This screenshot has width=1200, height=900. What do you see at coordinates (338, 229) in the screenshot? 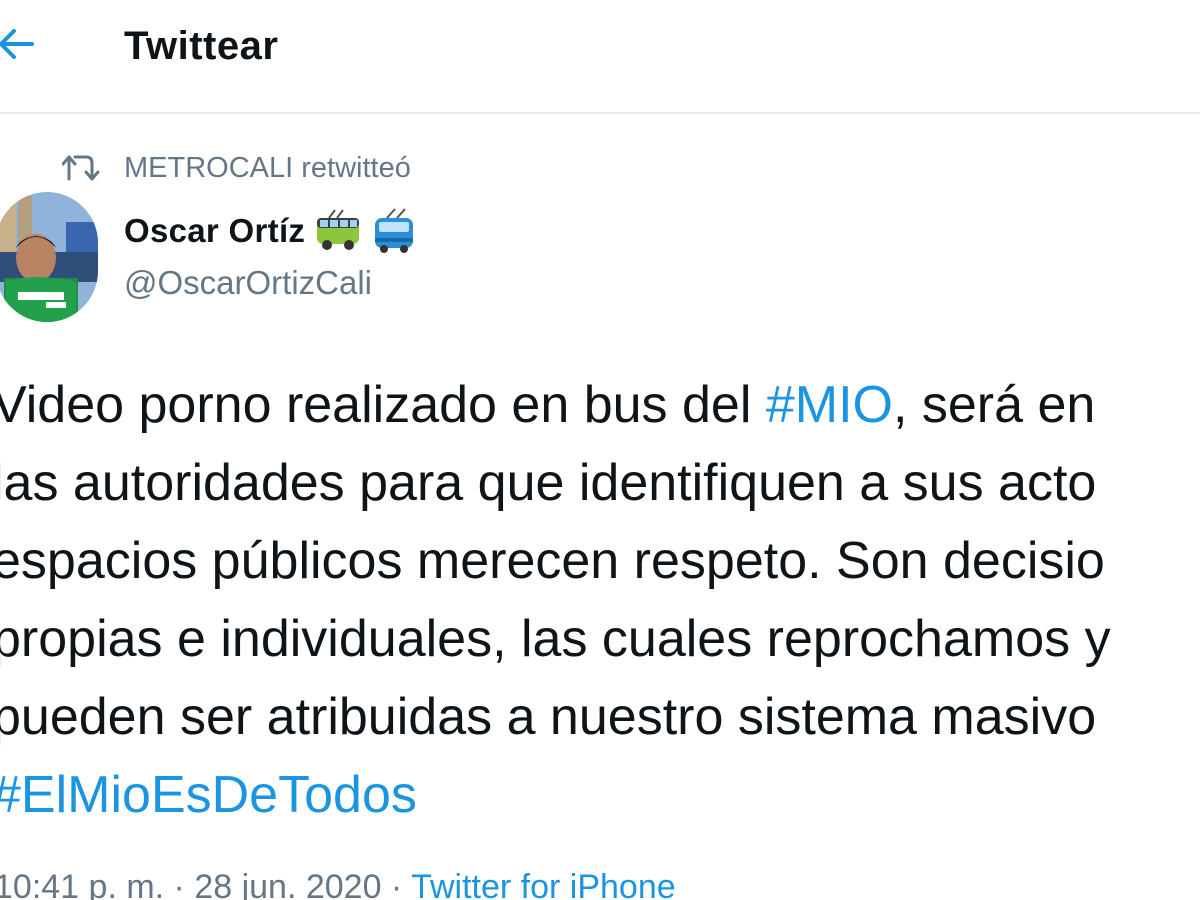
I see `bus-emoji-icon` at bounding box center [338, 229].